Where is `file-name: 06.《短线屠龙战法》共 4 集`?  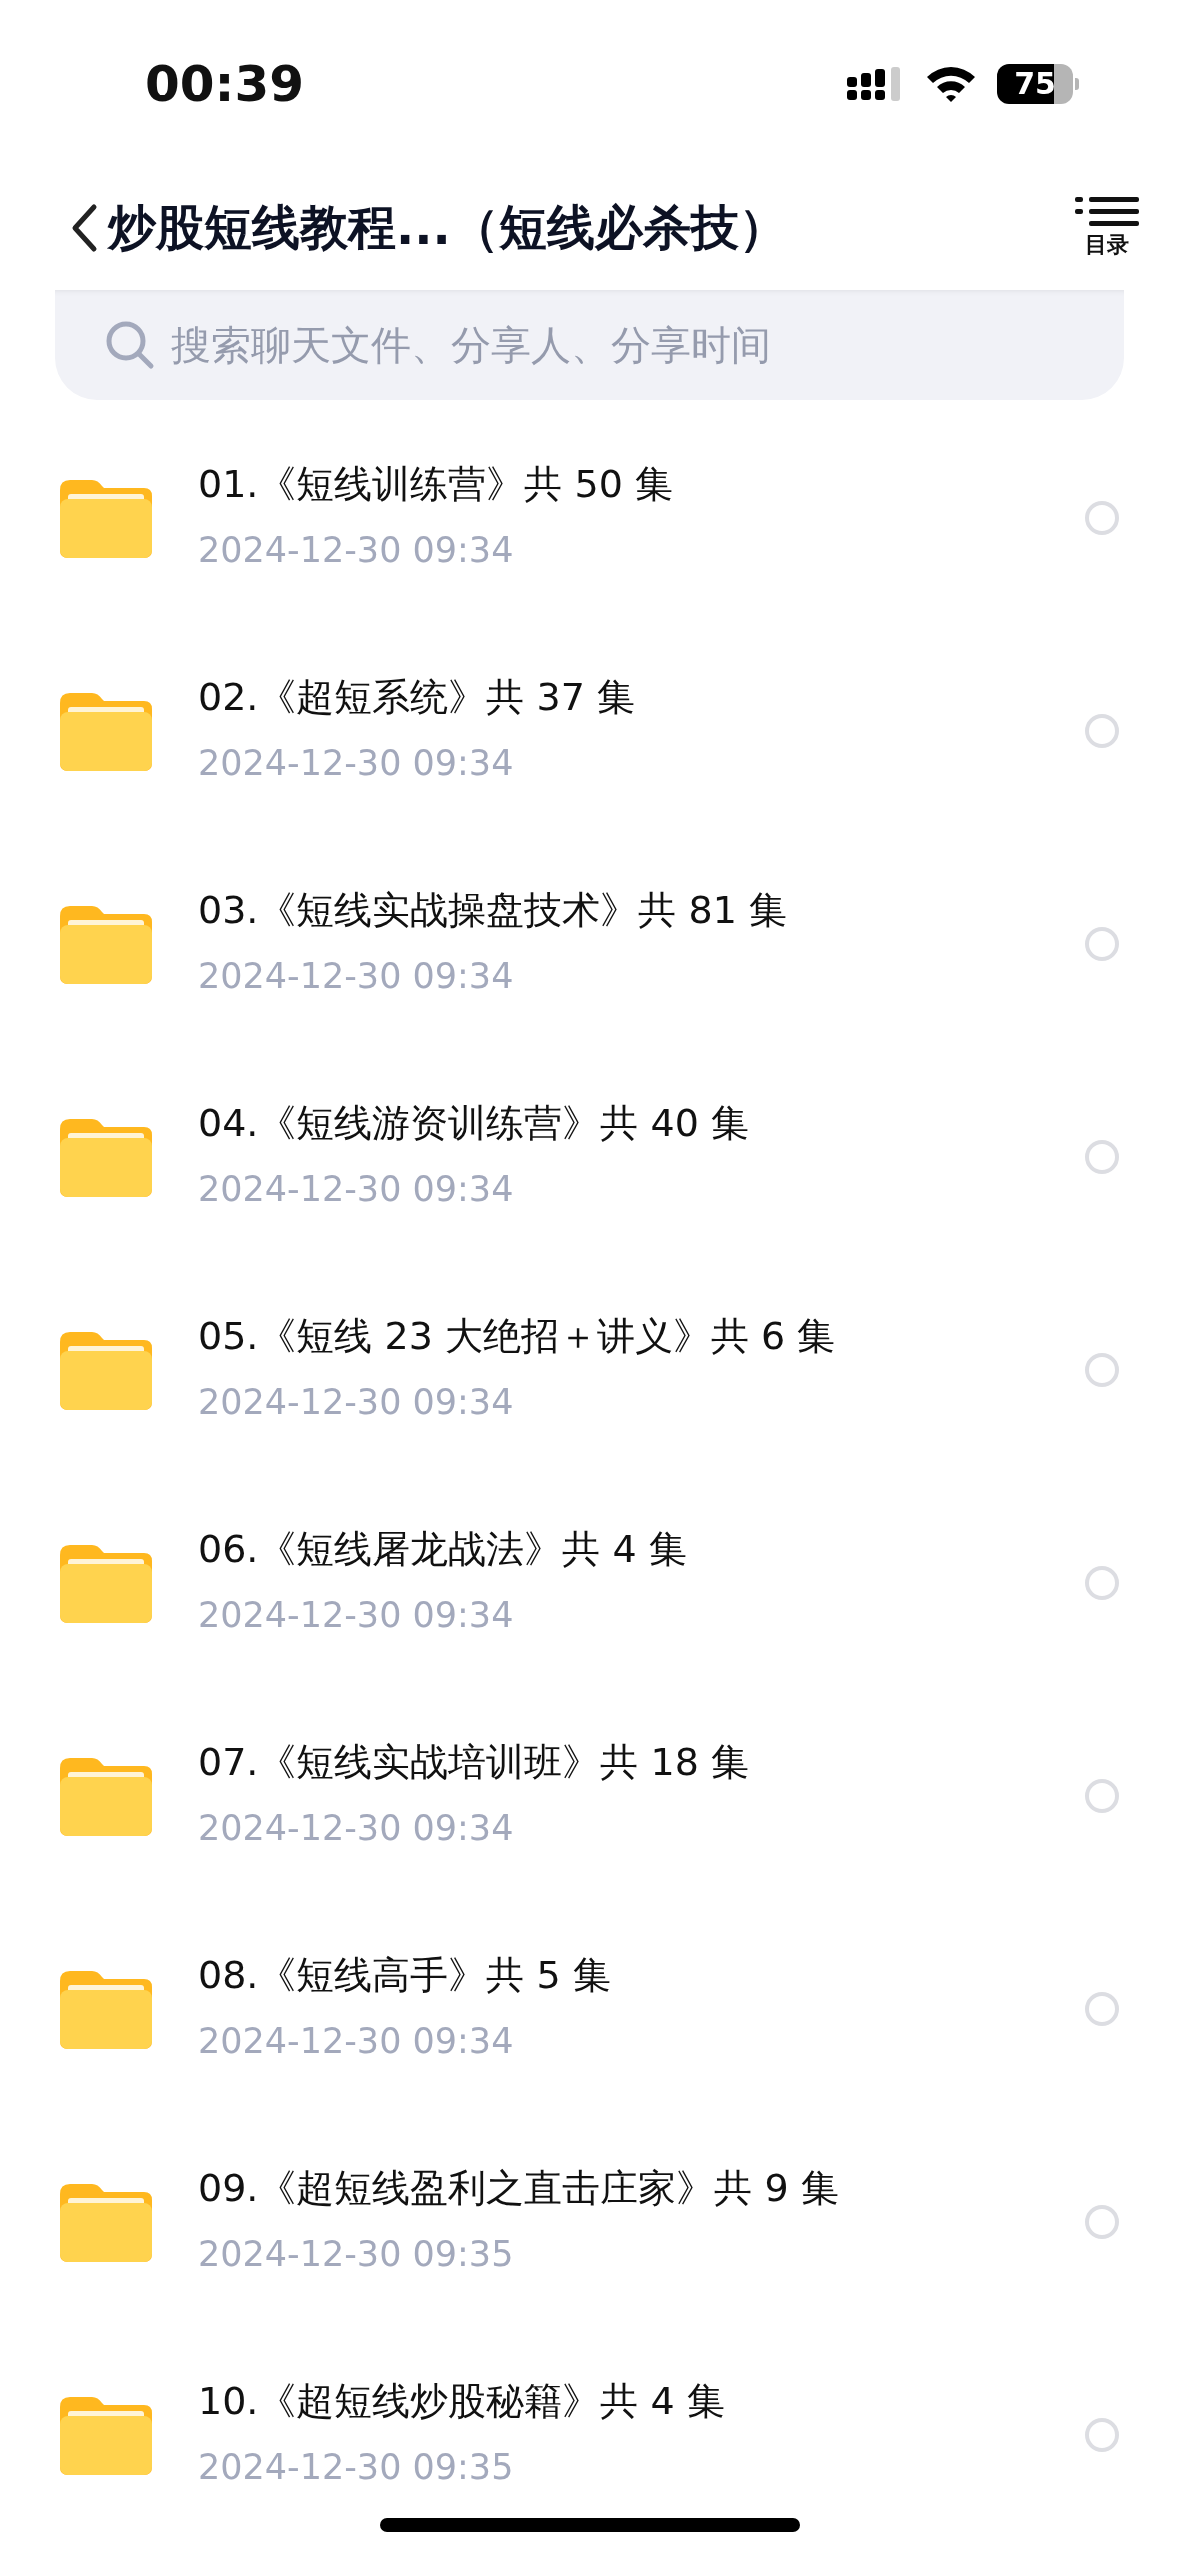 file-name: 06.《短线屠龙战法》共 4 集 is located at coordinates (641, 1548).